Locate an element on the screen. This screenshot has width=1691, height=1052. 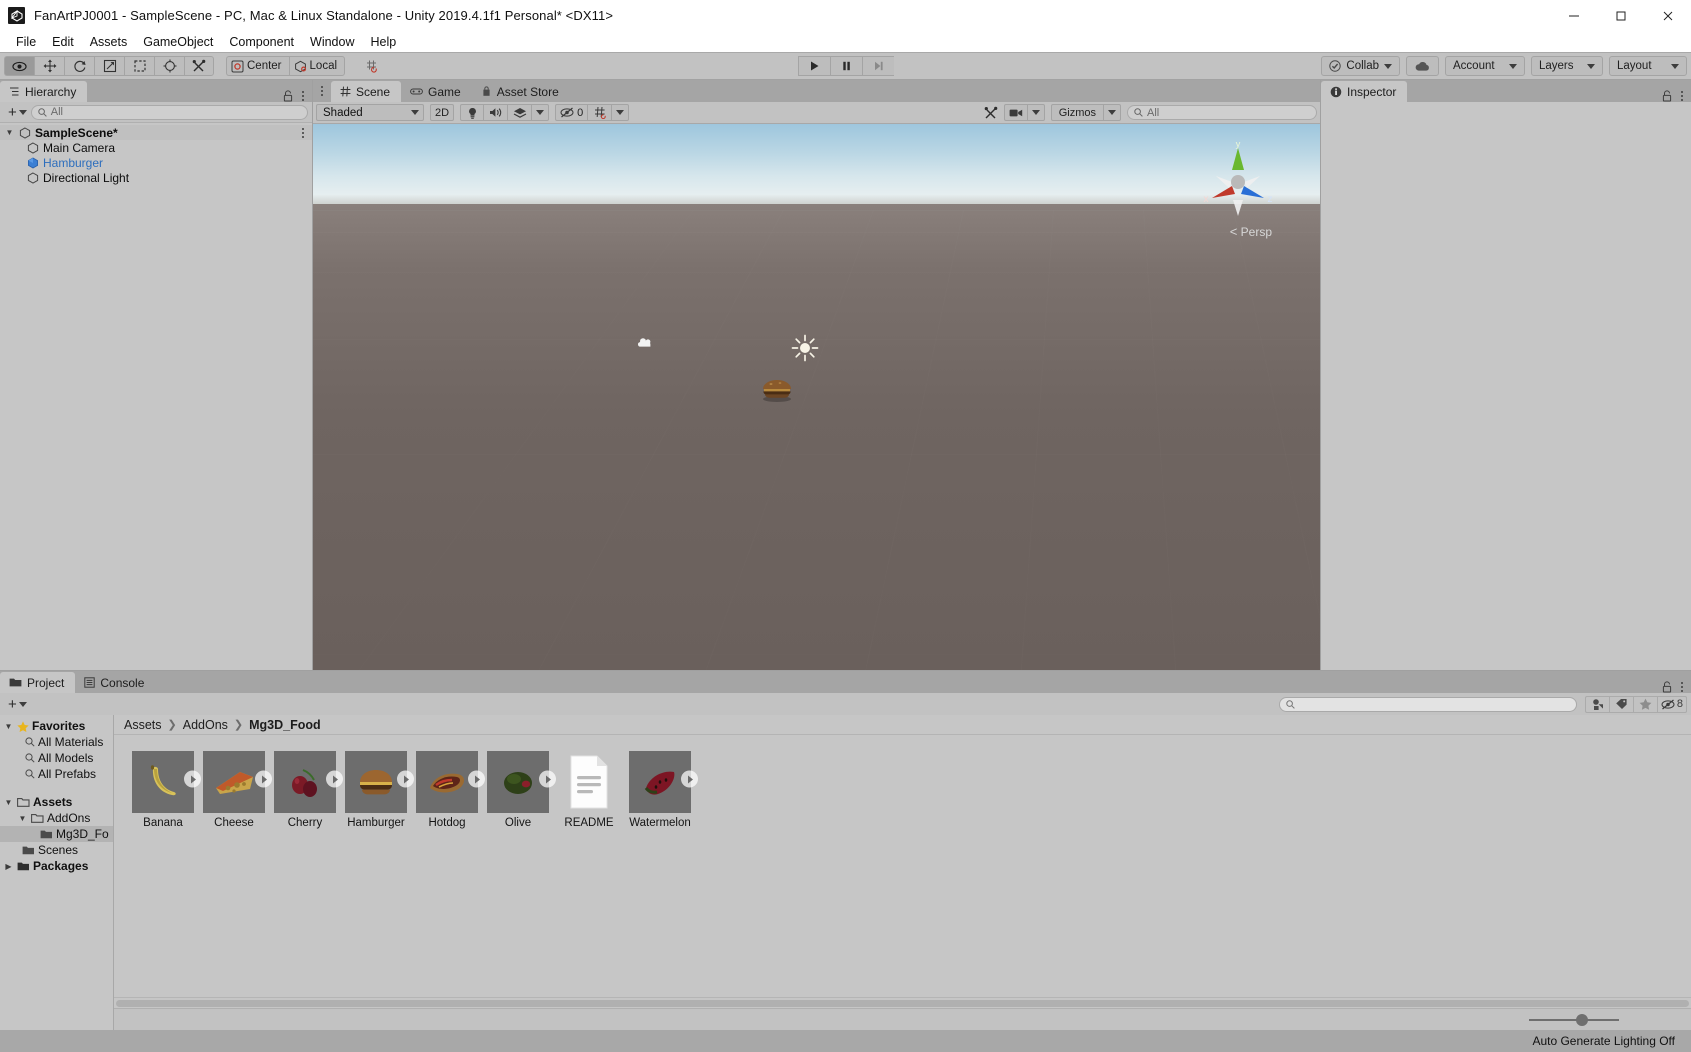
pivot-mode-button: Center is located at coordinates (257, 66).